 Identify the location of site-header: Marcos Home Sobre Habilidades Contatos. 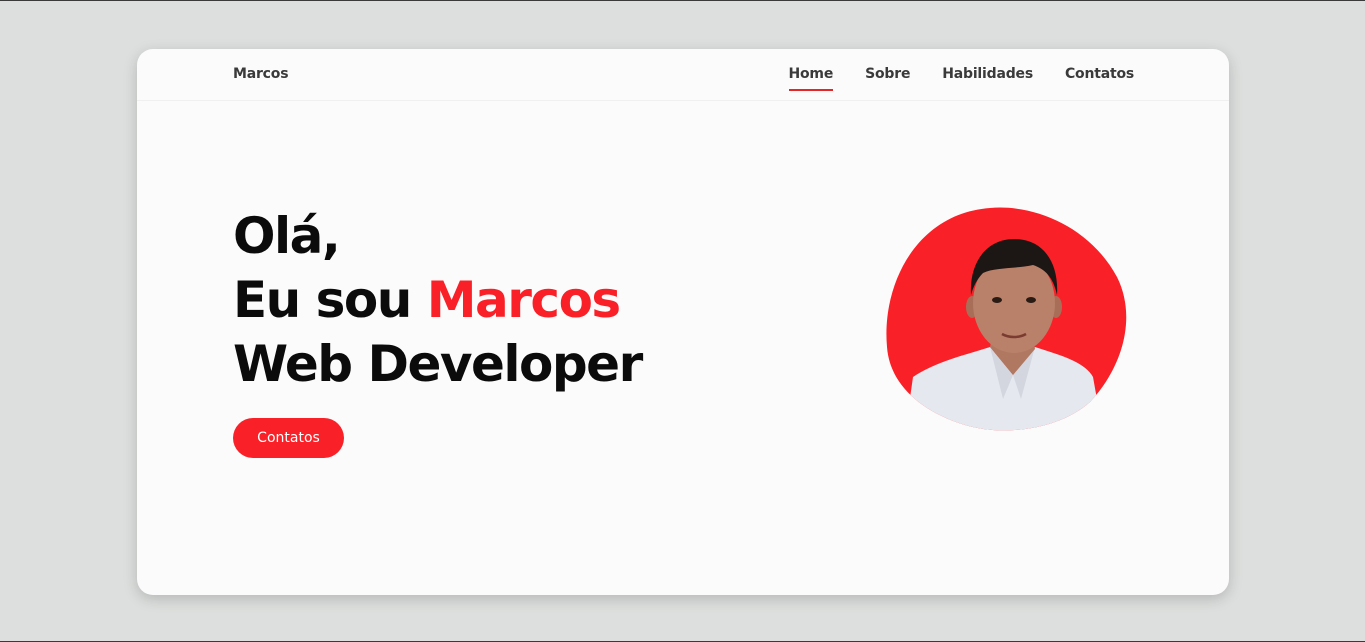
(683, 75).